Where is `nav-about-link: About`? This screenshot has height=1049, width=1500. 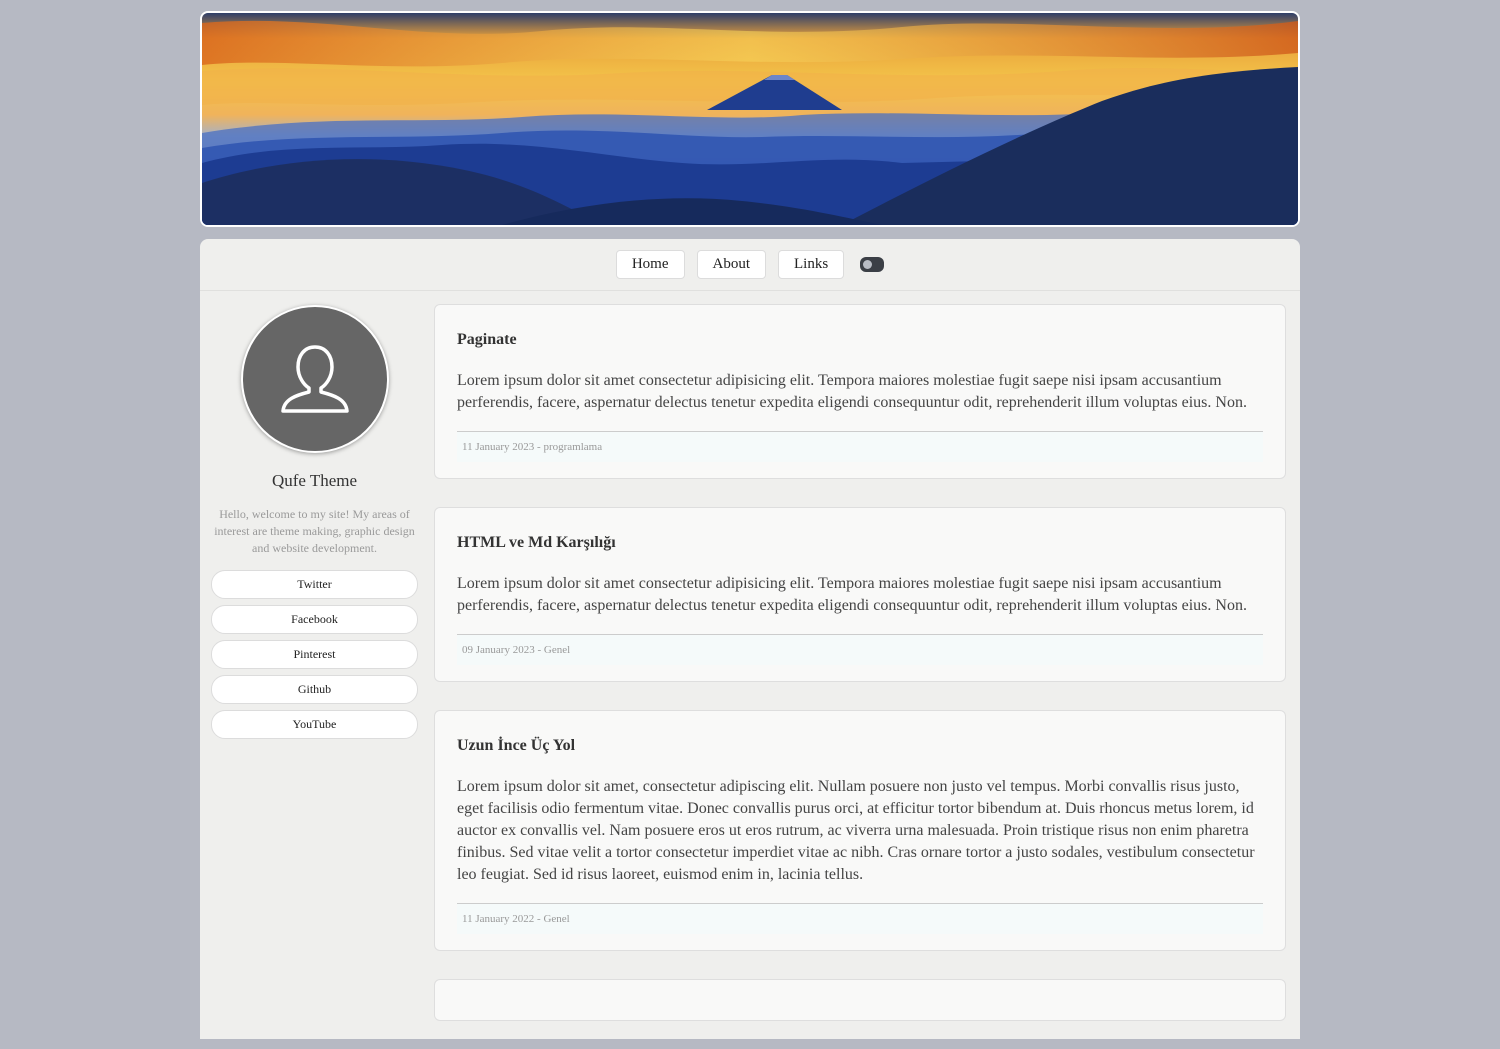
nav-about-link: About is located at coordinates (731, 264).